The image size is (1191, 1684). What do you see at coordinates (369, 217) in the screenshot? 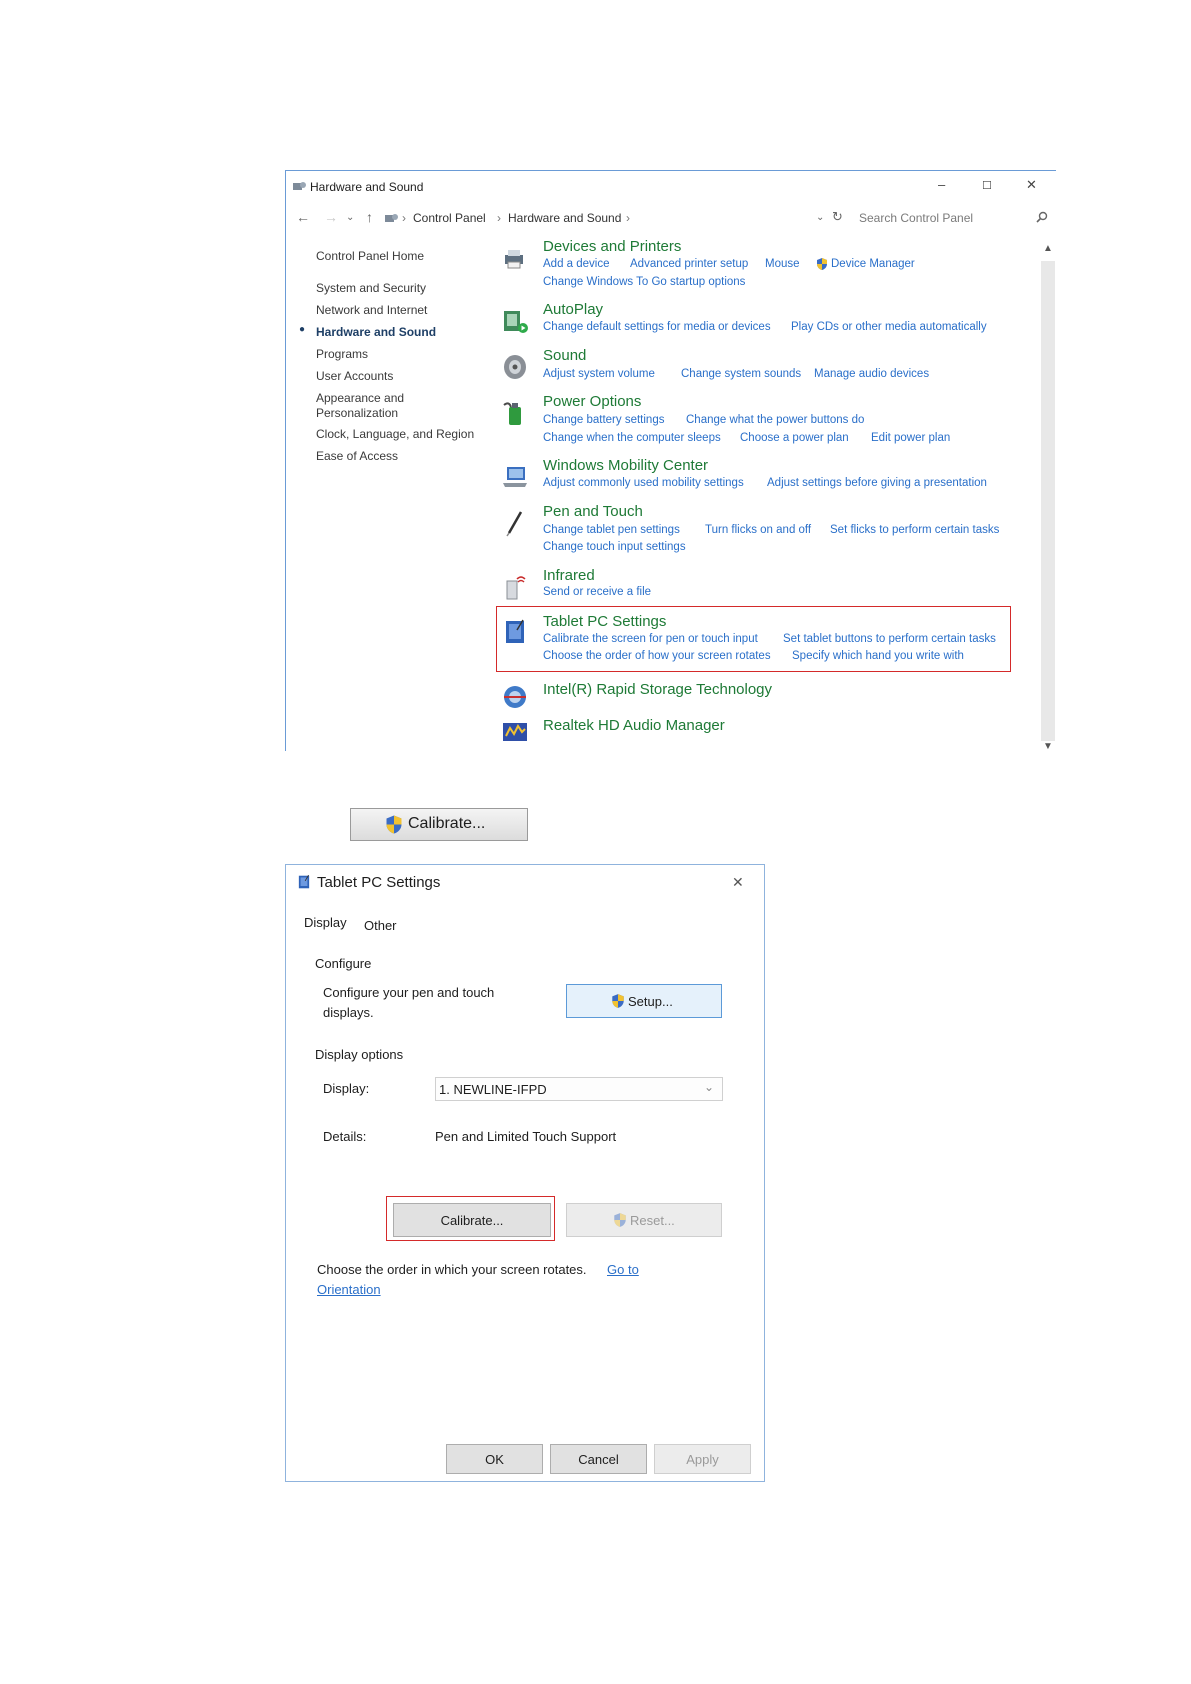
I see `up-arrow-icon: ↑` at bounding box center [369, 217].